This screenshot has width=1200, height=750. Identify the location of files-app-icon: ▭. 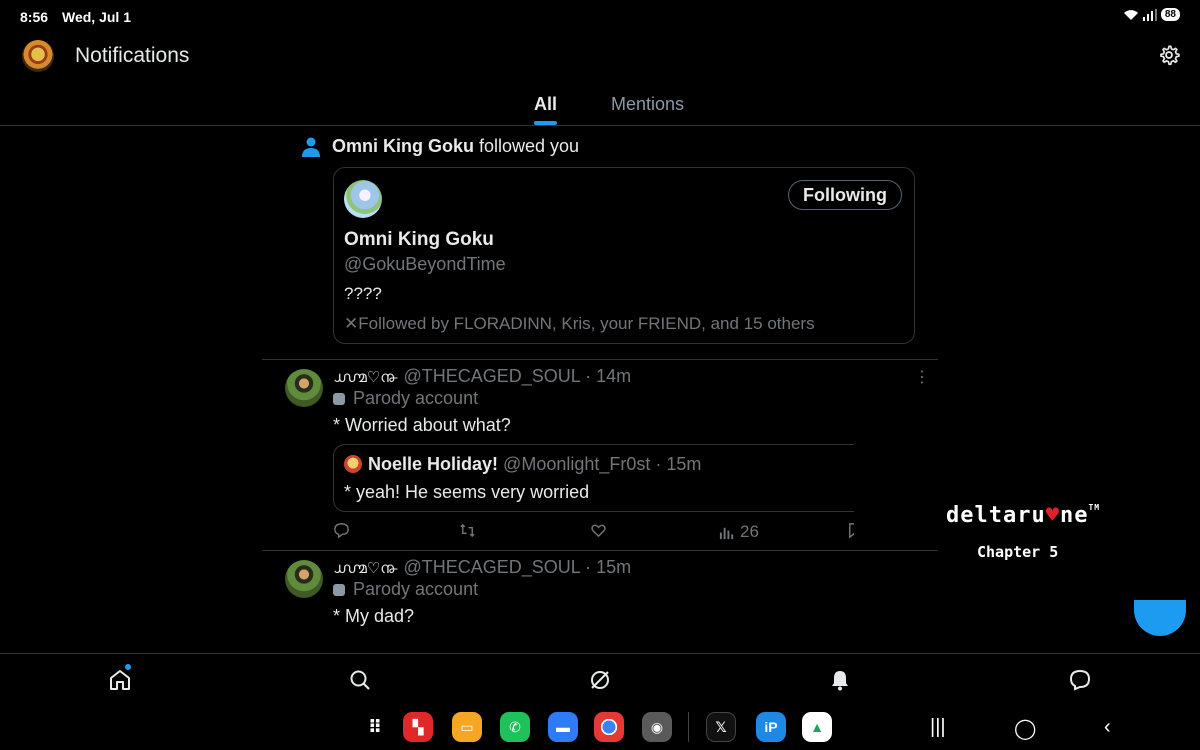
(467, 727).